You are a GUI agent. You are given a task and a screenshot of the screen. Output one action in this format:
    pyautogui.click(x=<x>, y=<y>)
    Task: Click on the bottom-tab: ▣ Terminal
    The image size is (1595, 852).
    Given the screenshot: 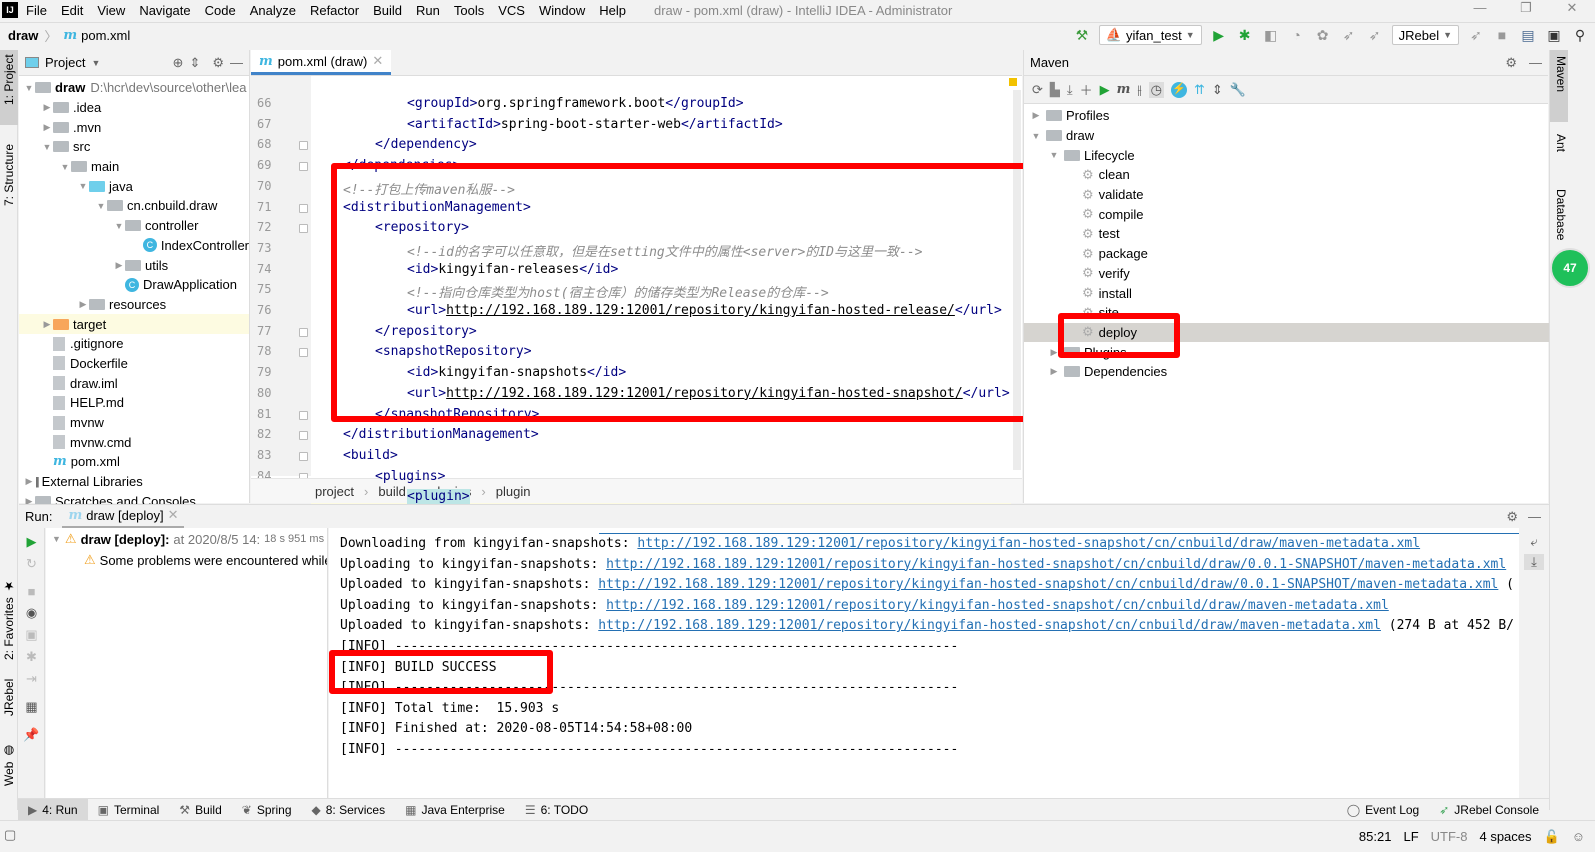 What is the action you would take?
    pyautogui.click(x=129, y=810)
    